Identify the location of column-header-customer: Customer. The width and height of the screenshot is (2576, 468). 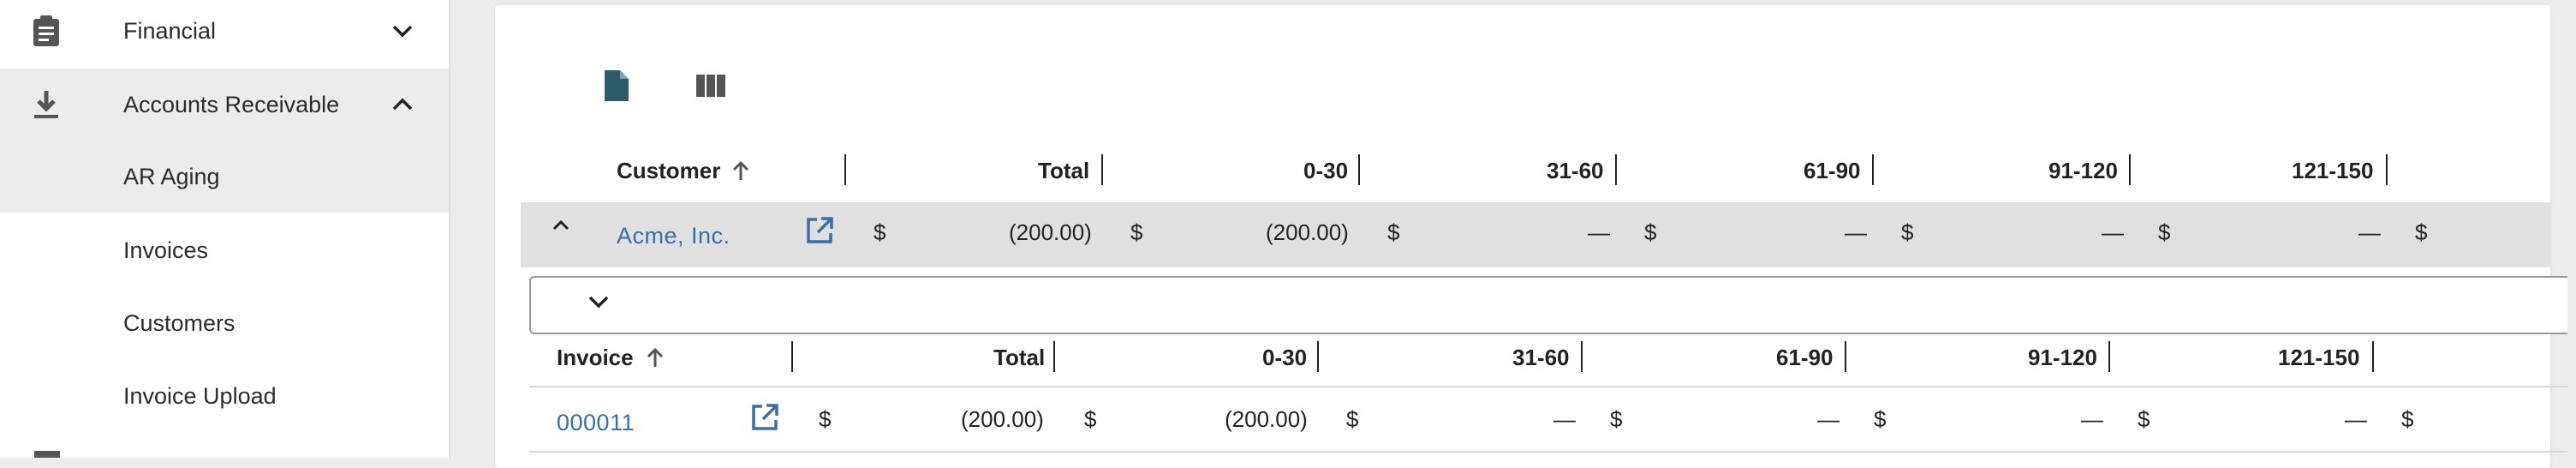
(668, 171).